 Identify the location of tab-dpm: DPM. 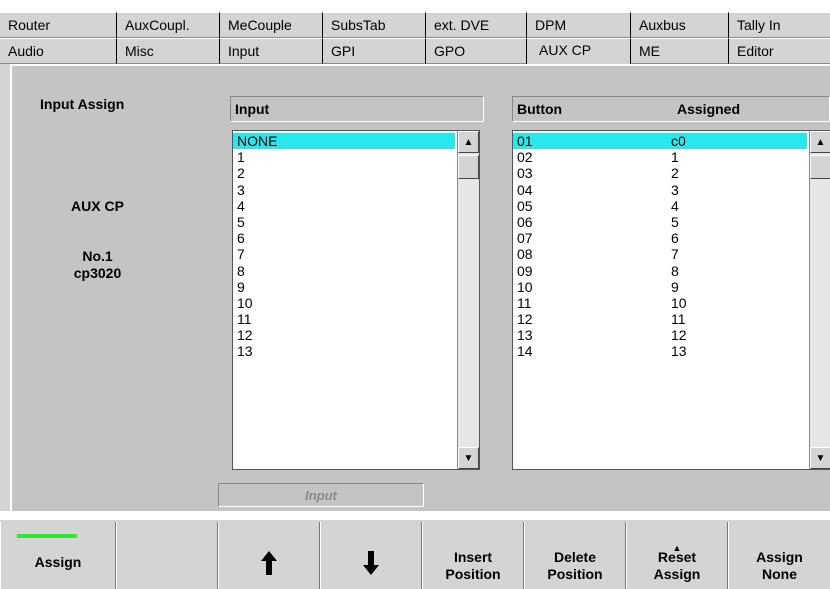
(578, 25).